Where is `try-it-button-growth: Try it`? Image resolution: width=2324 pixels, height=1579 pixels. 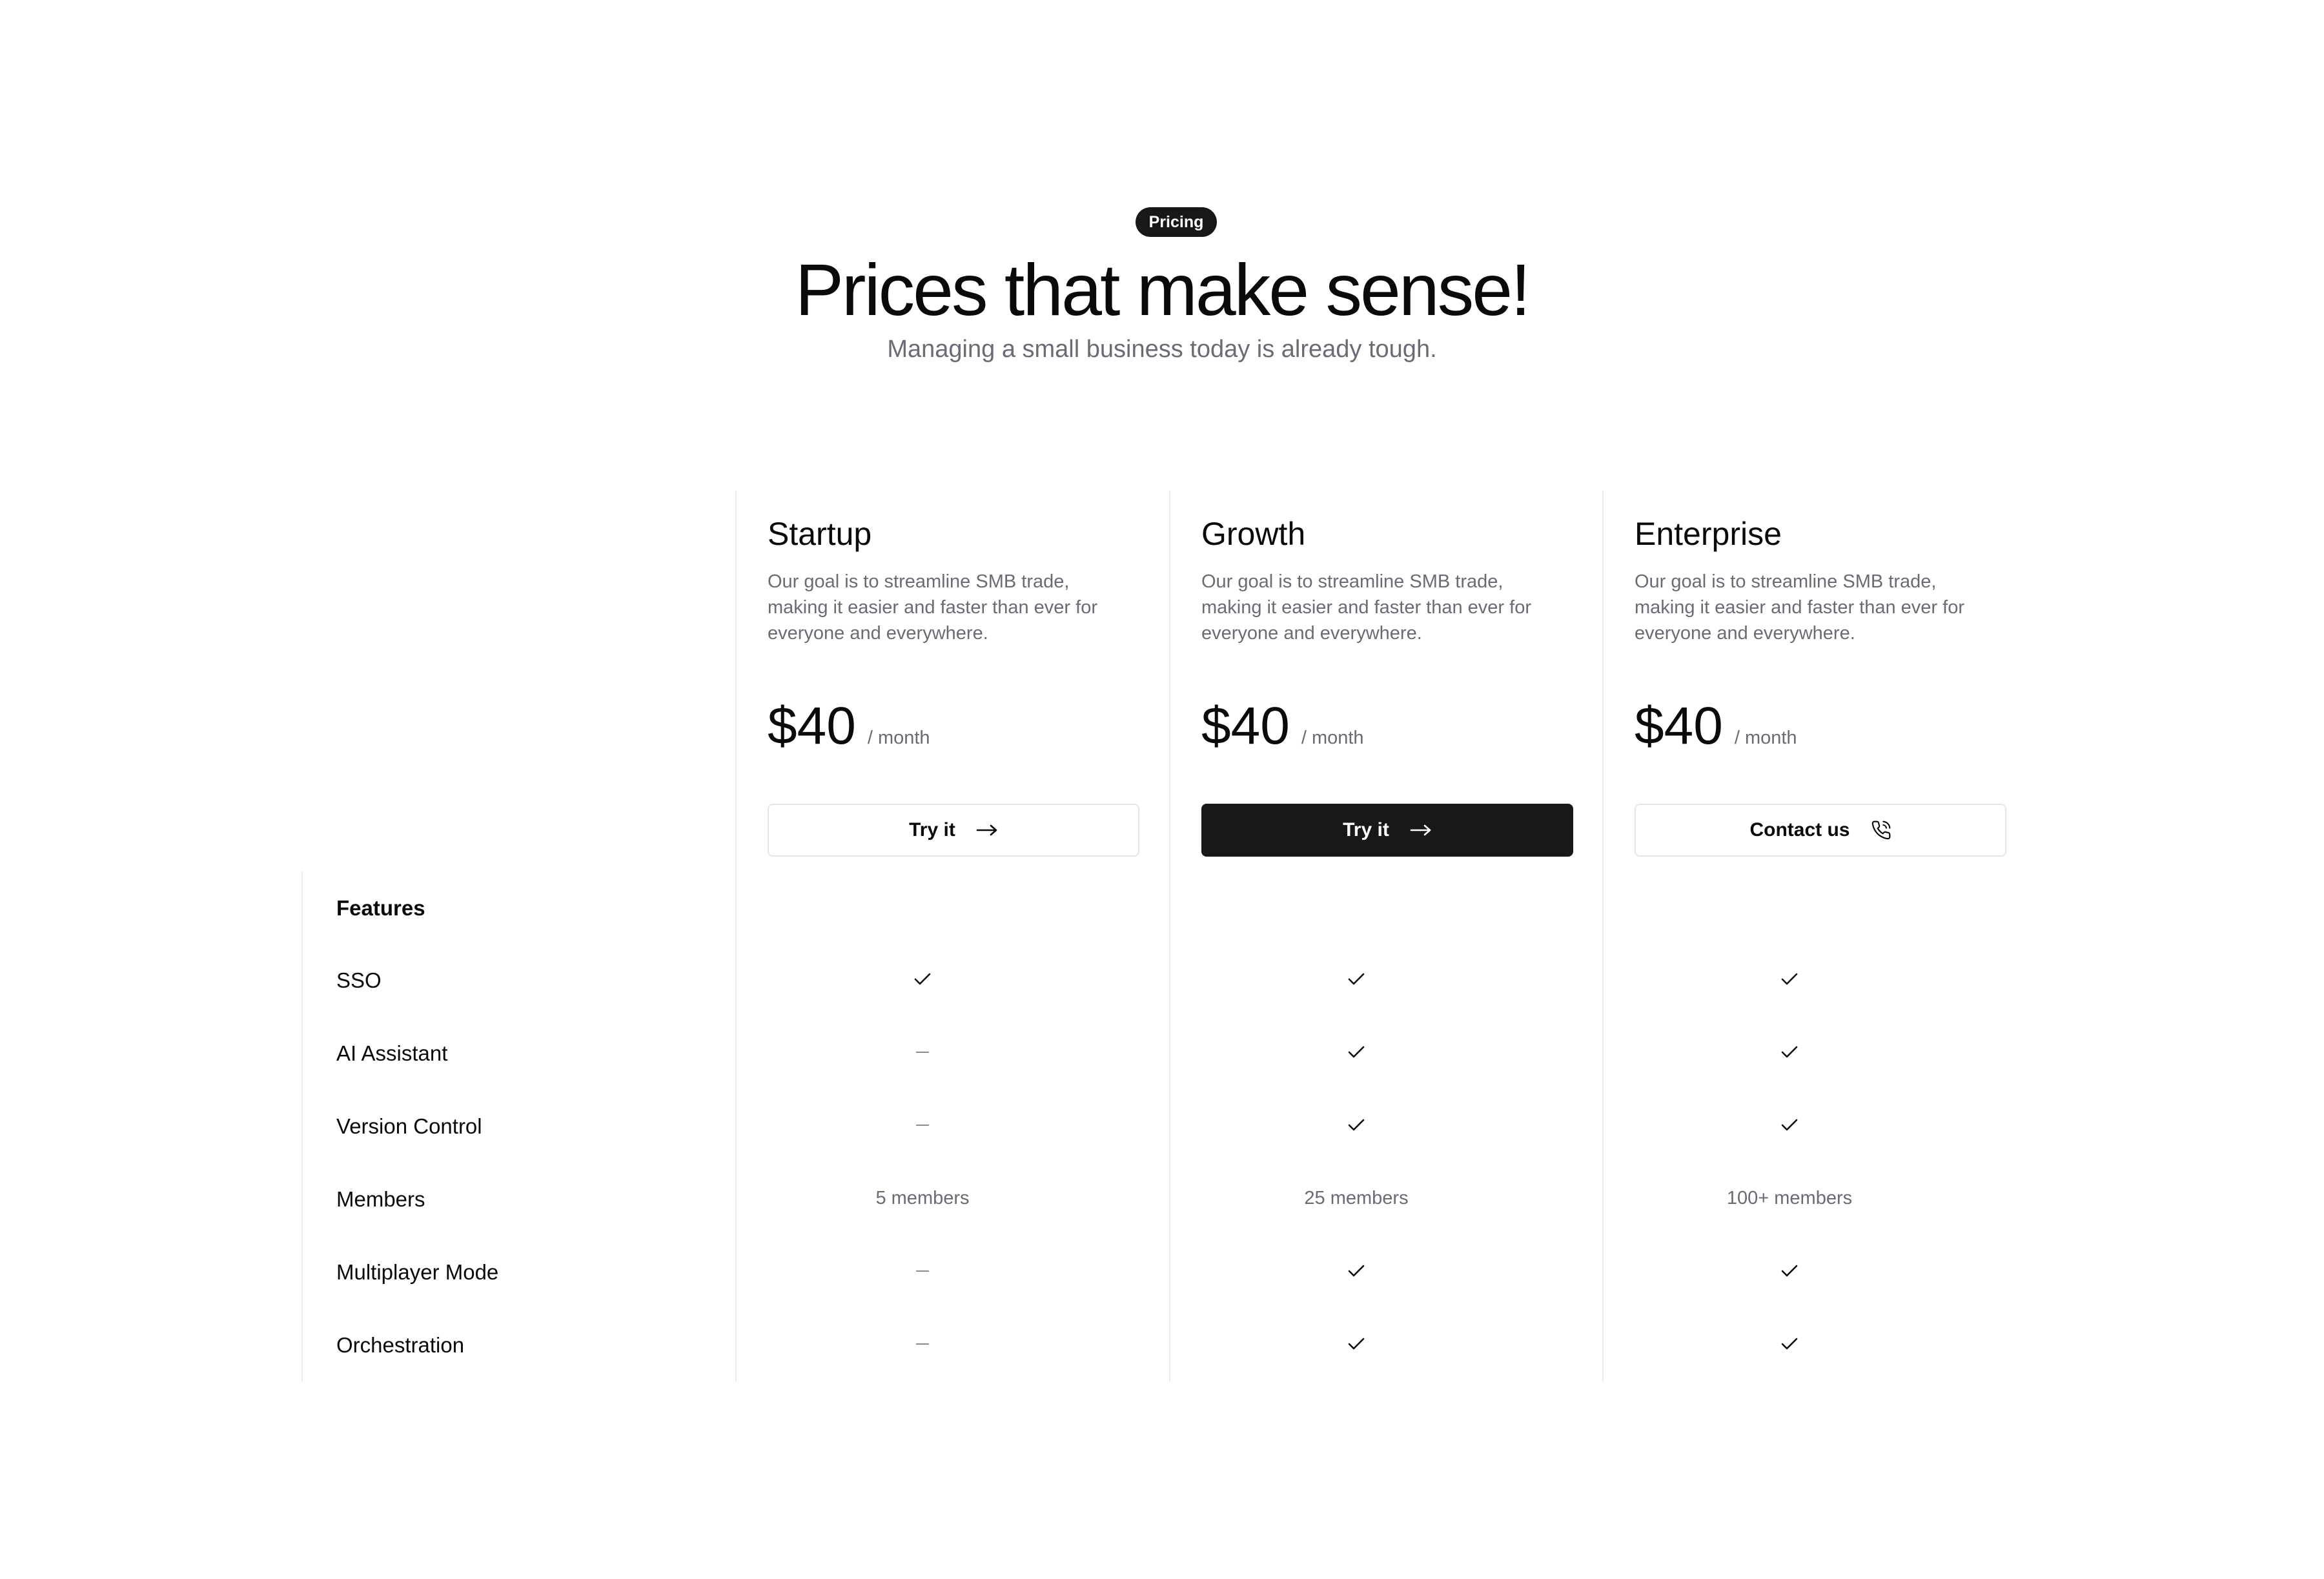
try-it-button-growth: Try it is located at coordinates (1387, 830).